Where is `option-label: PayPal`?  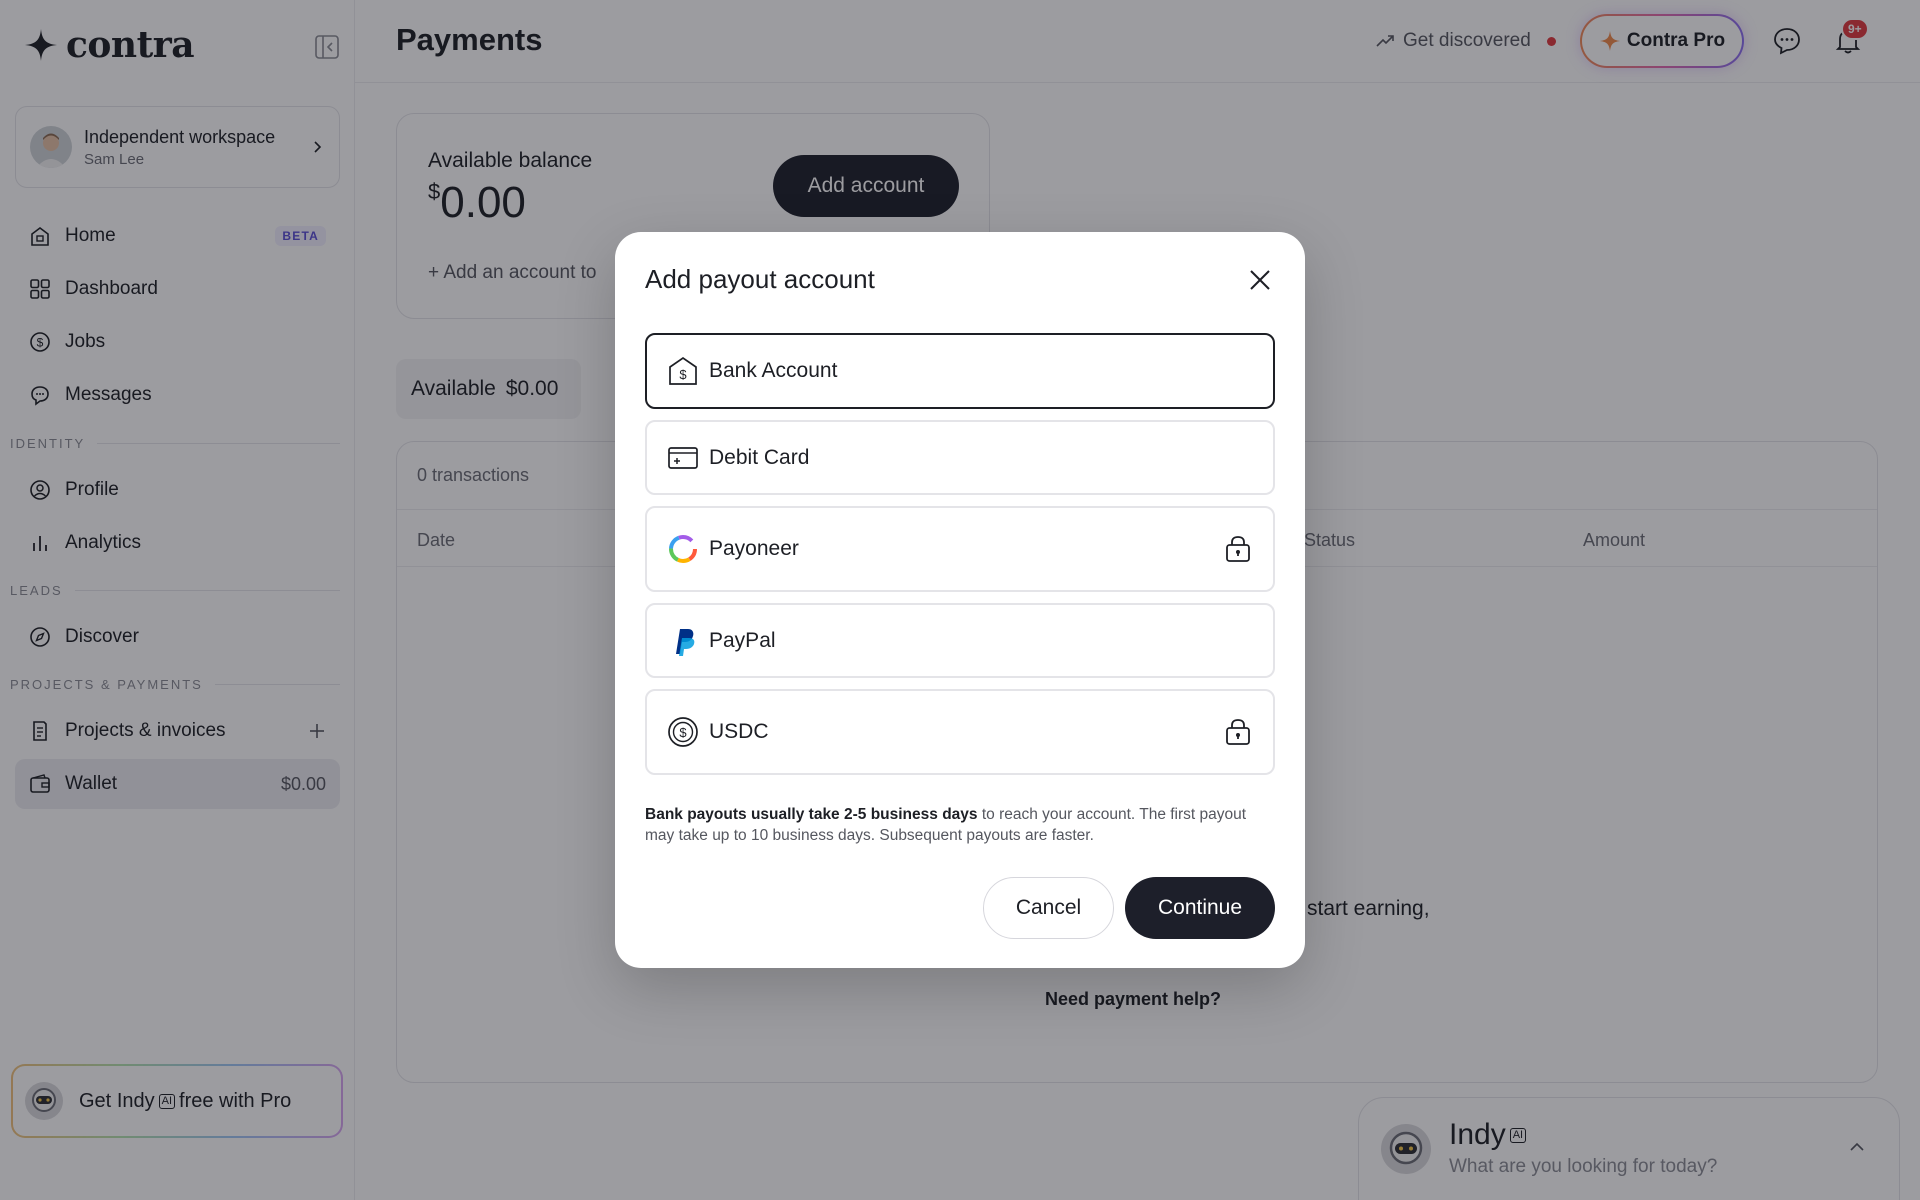 option-label: PayPal is located at coordinates (742, 640).